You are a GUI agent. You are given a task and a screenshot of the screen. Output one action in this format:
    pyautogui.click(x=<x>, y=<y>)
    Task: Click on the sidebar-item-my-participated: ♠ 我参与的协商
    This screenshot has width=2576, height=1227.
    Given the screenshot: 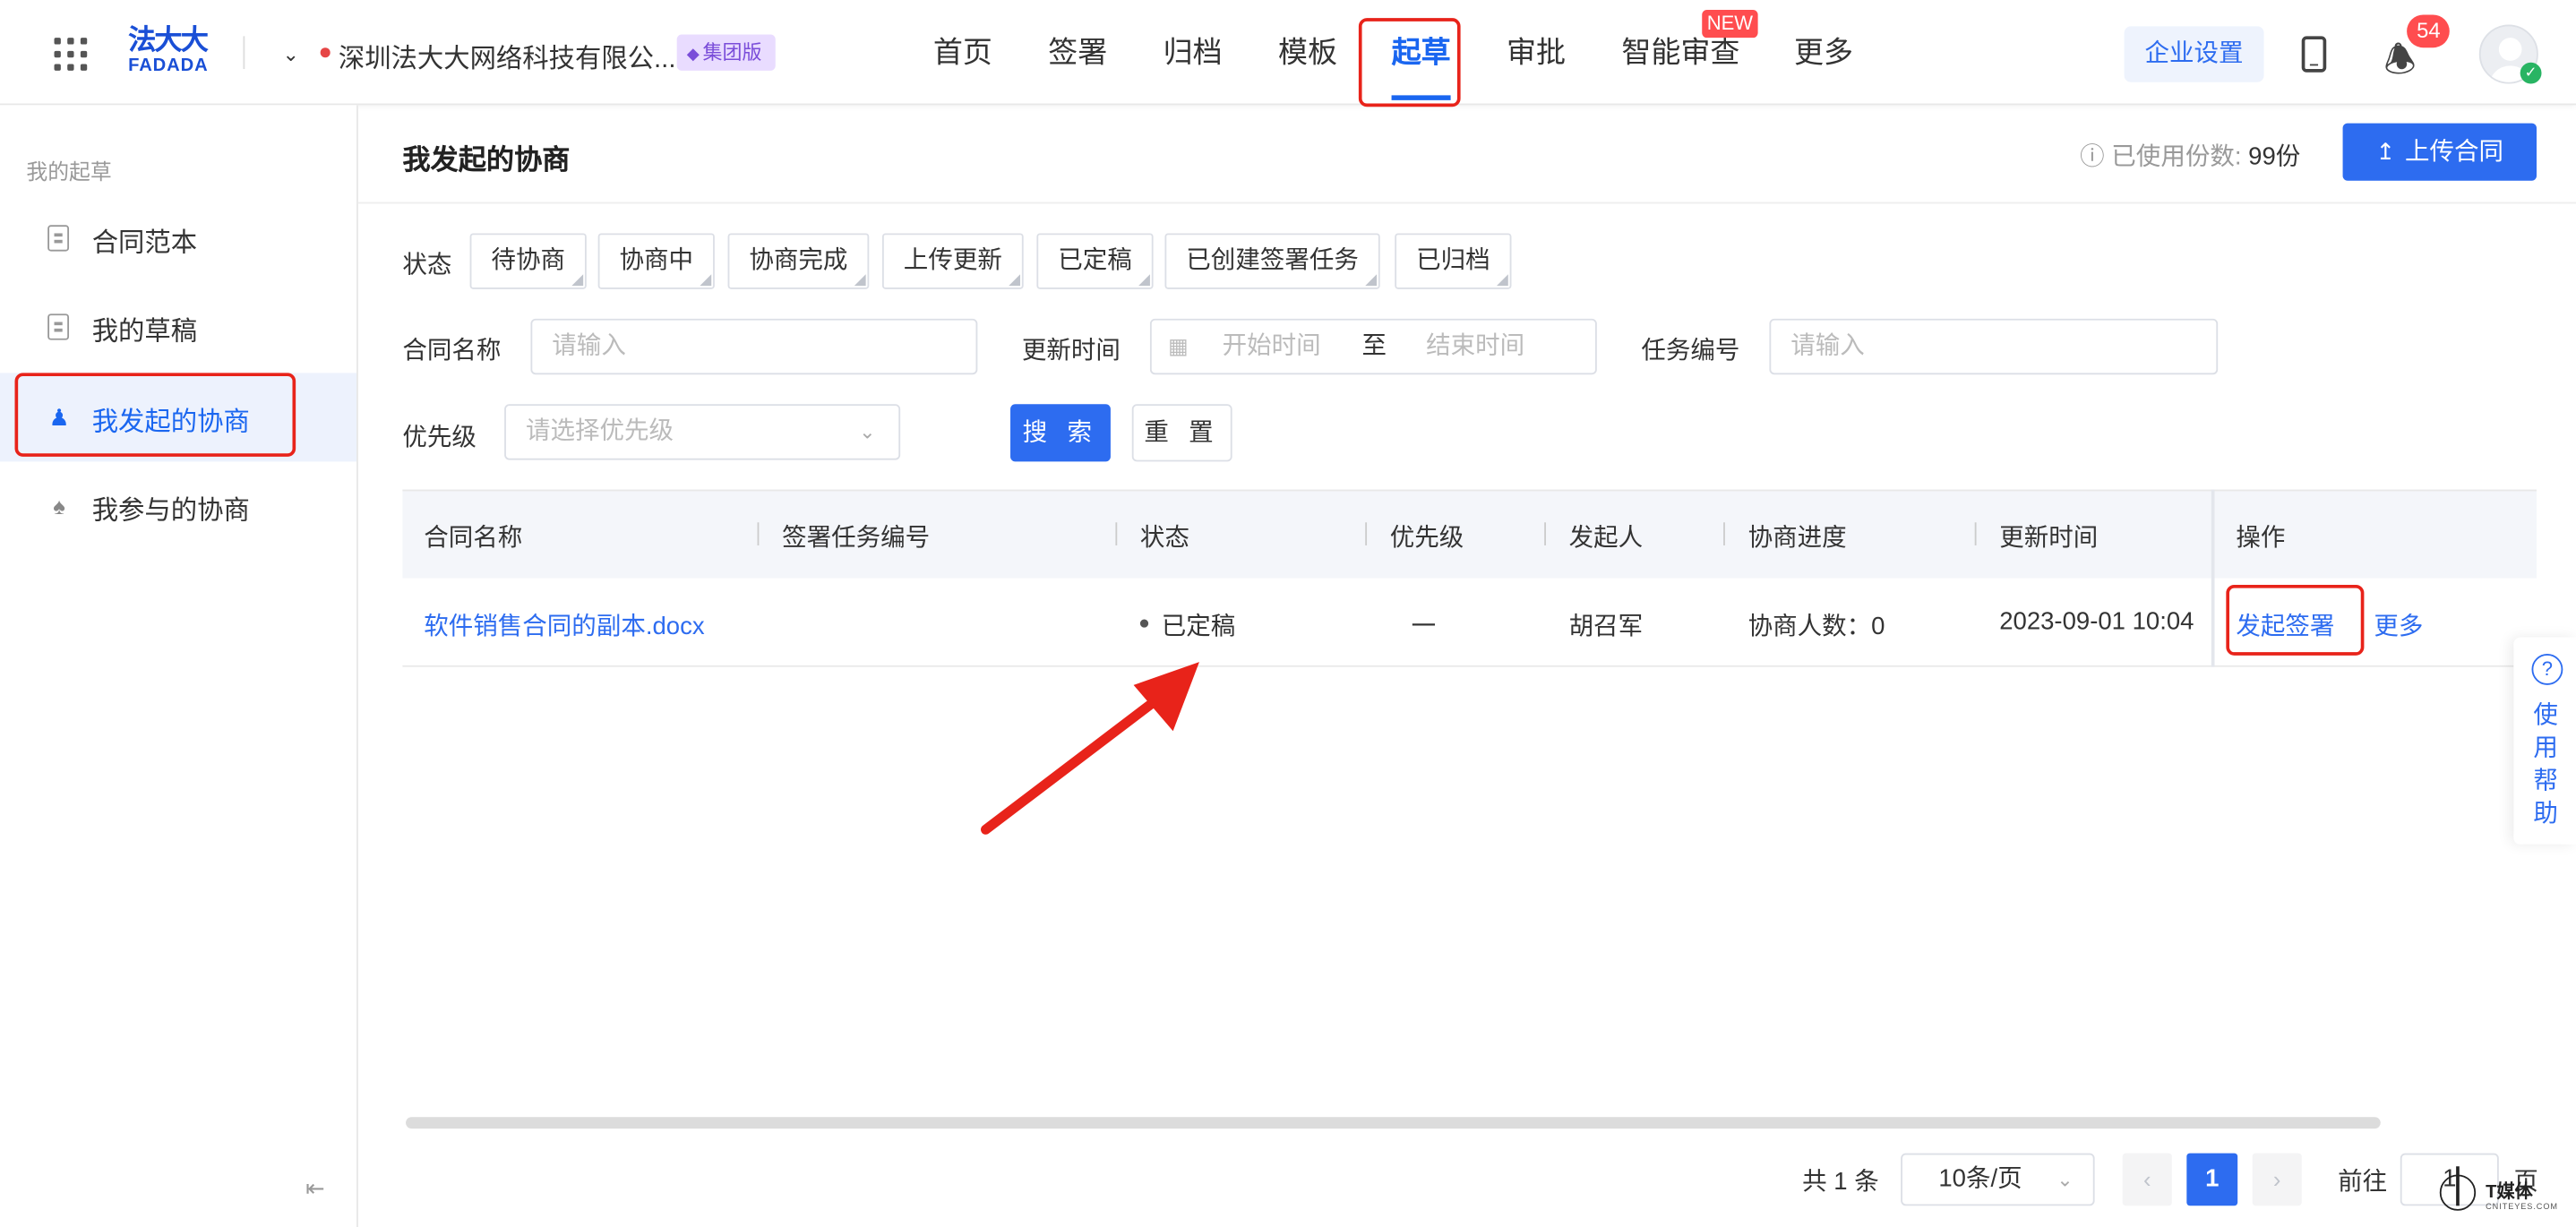 What is the action you would take?
    pyautogui.click(x=178, y=505)
    